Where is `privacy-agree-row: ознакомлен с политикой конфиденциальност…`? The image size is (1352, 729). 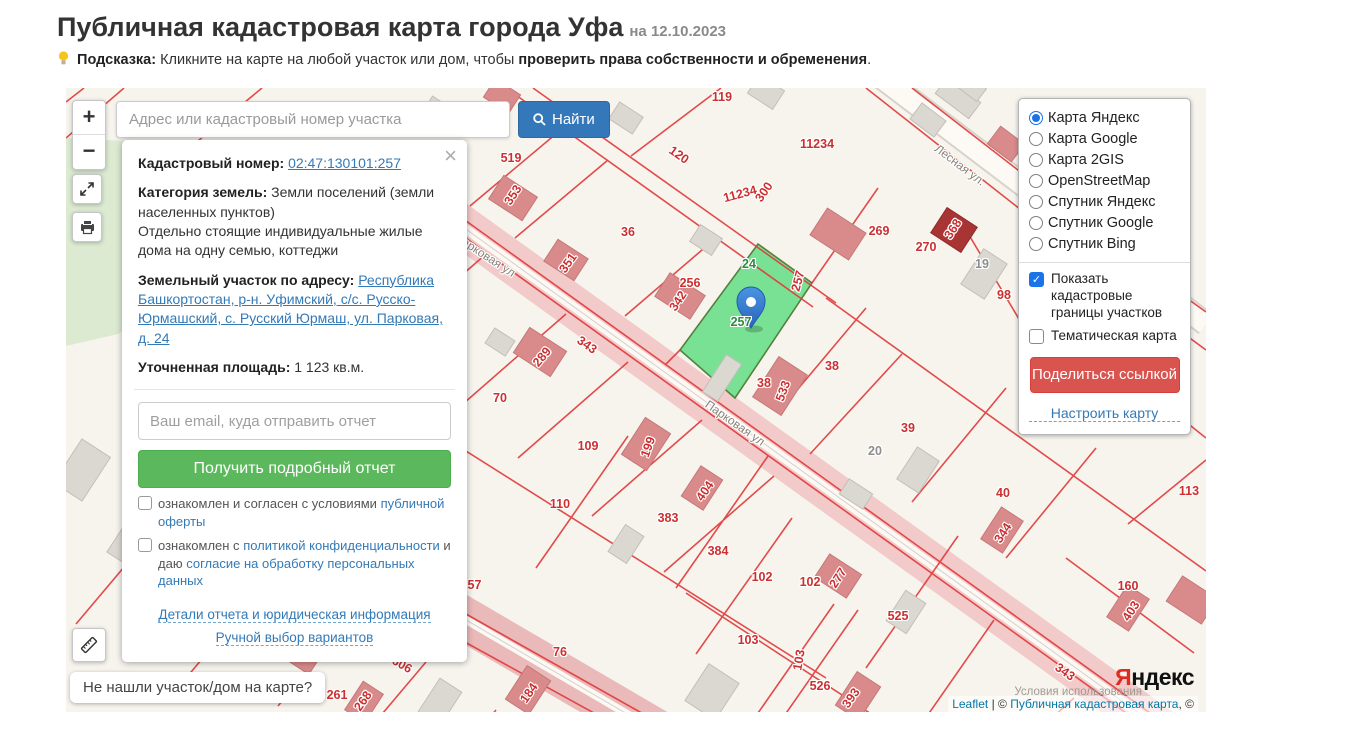 privacy-agree-row: ознакомлен с политикой конфиденциальност… is located at coordinates (294, 563).